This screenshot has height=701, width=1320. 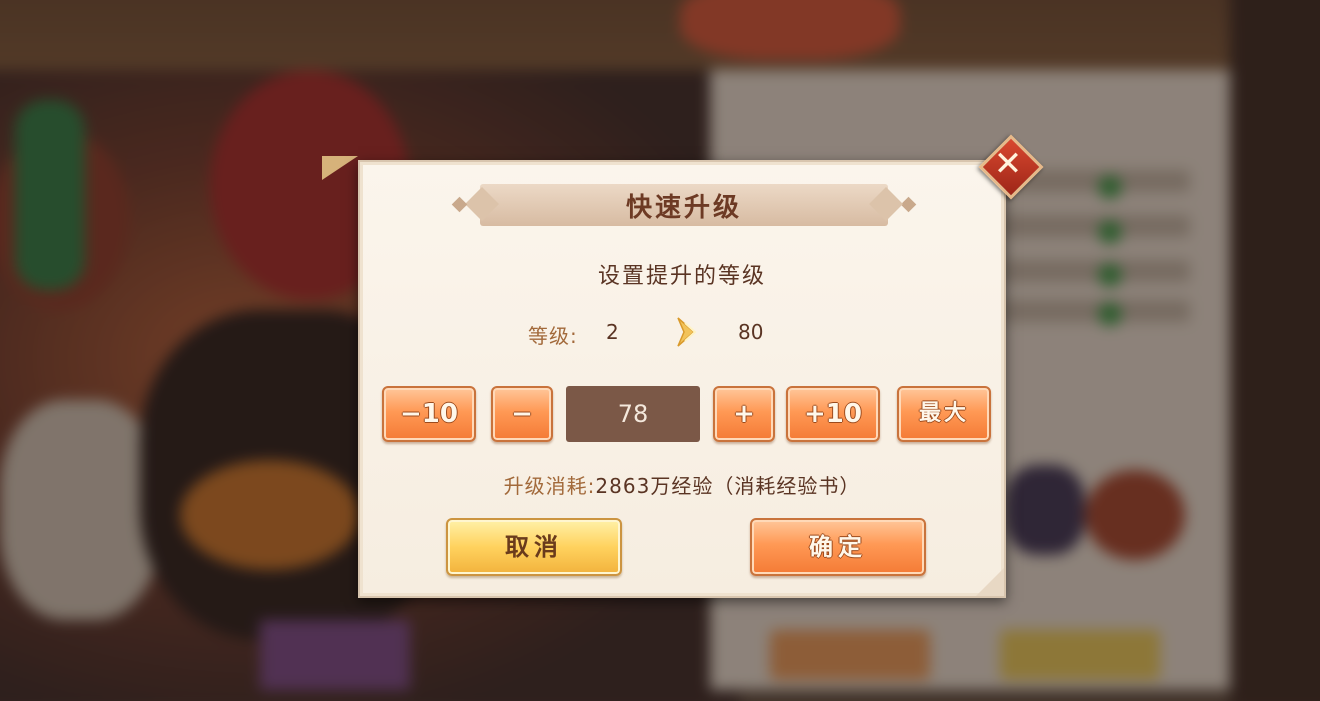 I want to click on dialog-subtitle: 设置提升的等级, so click(x=681, y=276).